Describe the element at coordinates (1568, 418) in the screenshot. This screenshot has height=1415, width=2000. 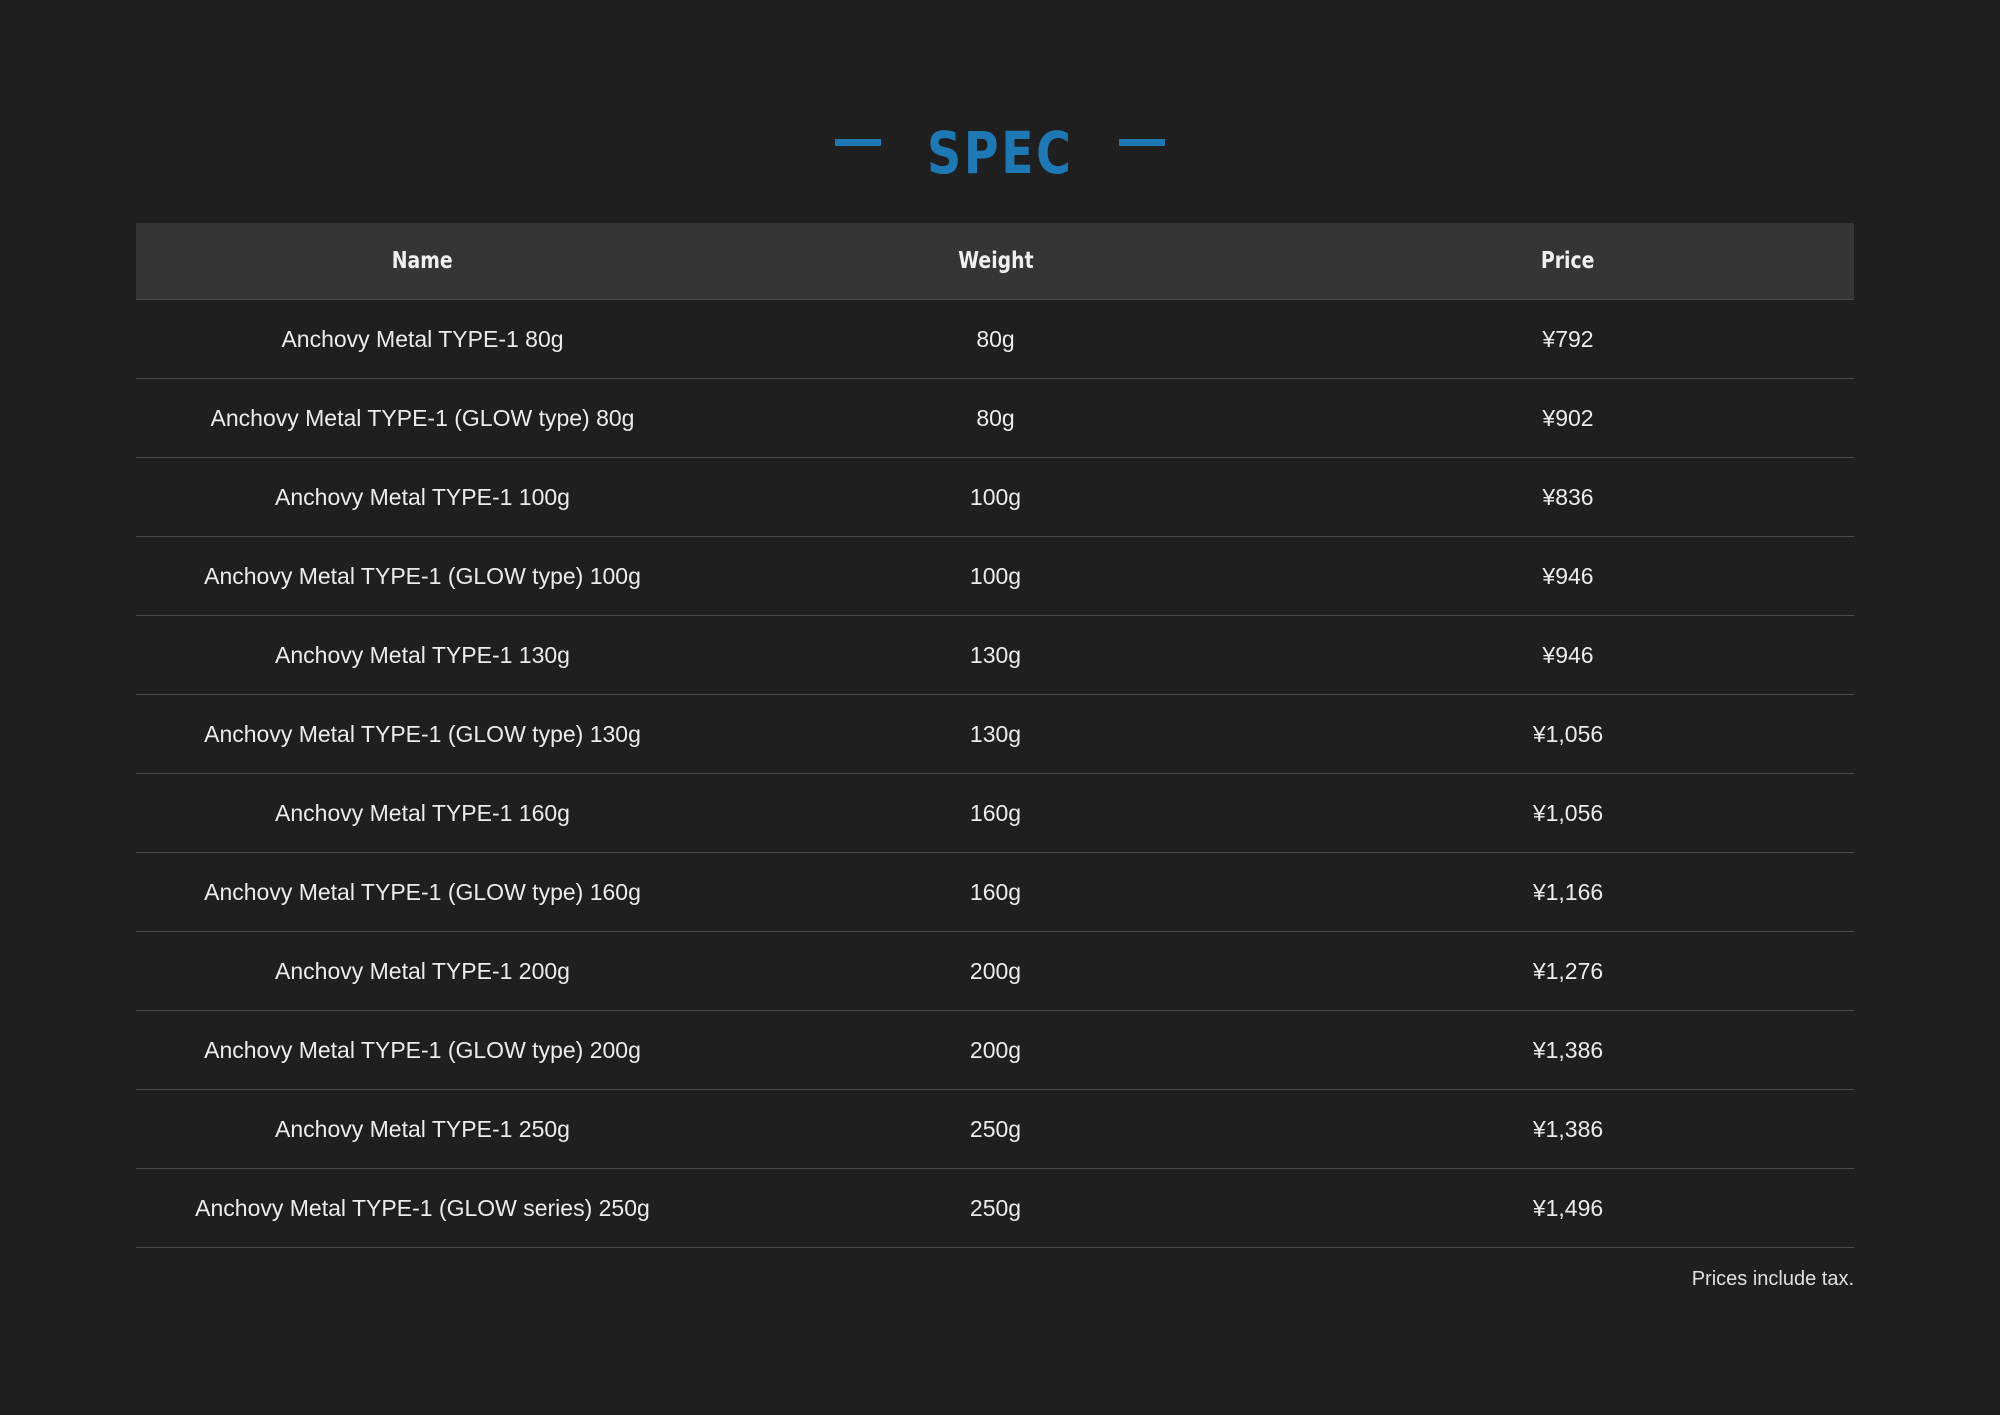
I see `cell-price: ¥902` at that location.